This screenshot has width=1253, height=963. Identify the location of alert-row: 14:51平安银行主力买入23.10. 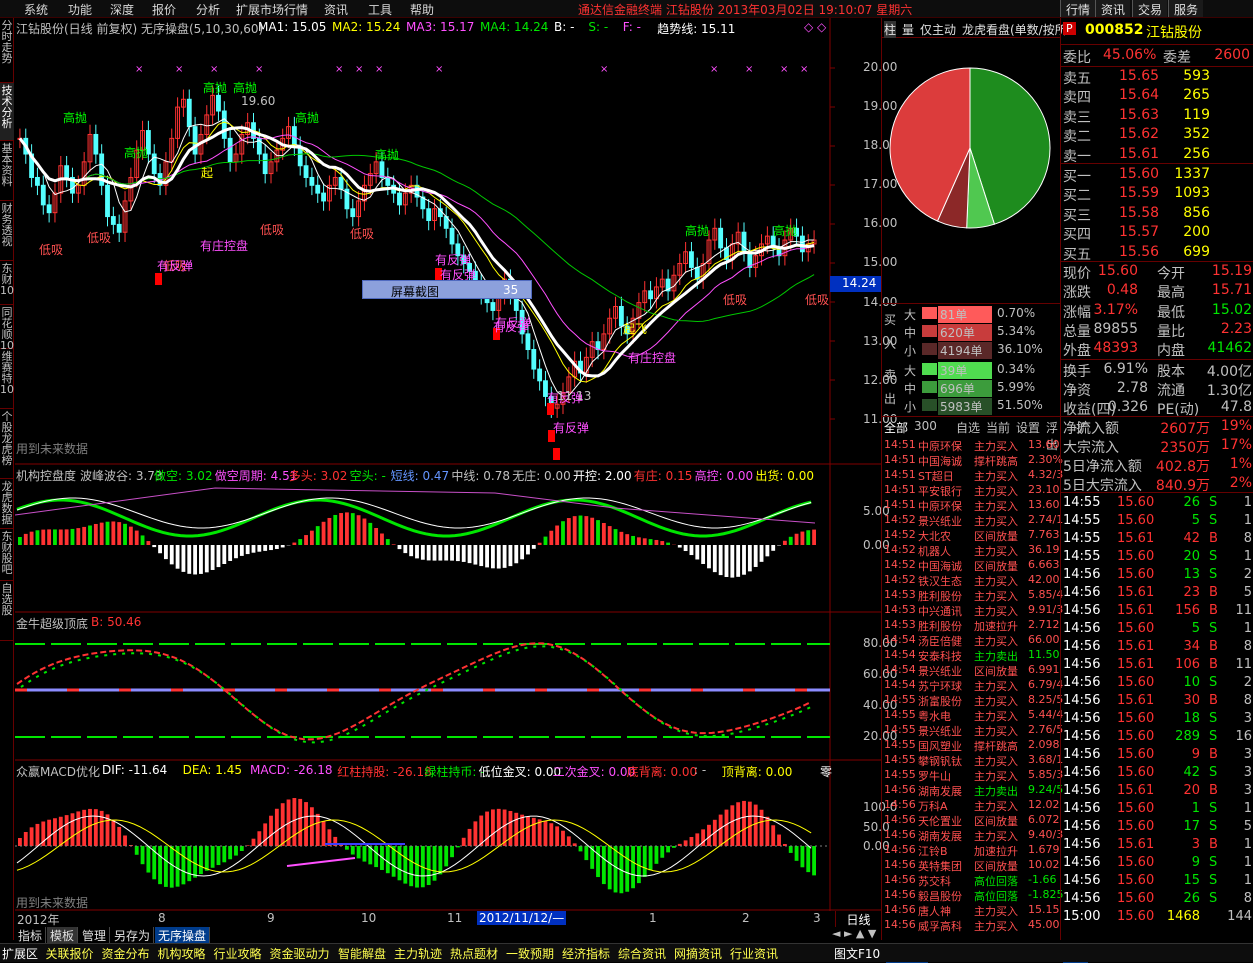
(973, 490).